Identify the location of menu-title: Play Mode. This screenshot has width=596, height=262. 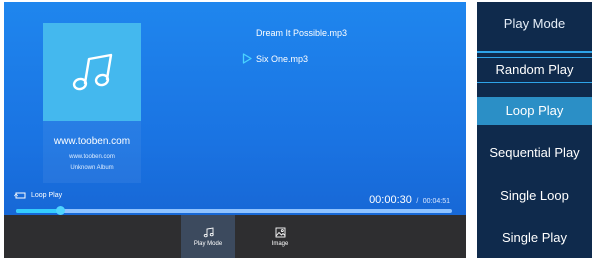
(534, 23).